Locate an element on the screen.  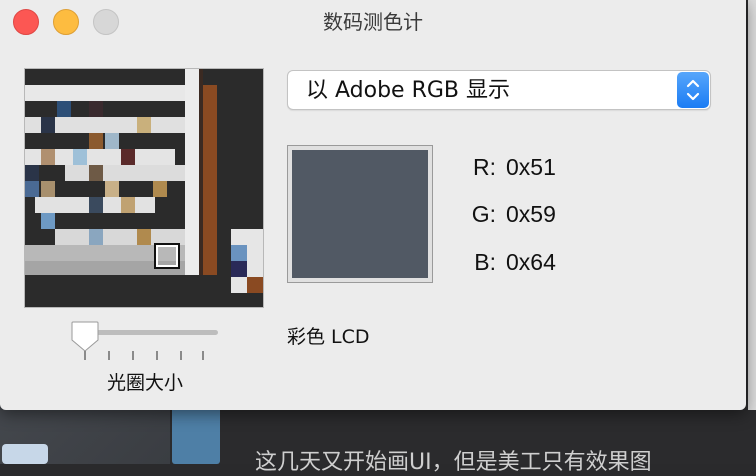
title-bar: 数码测色计 is located at coordinates (373, 22).